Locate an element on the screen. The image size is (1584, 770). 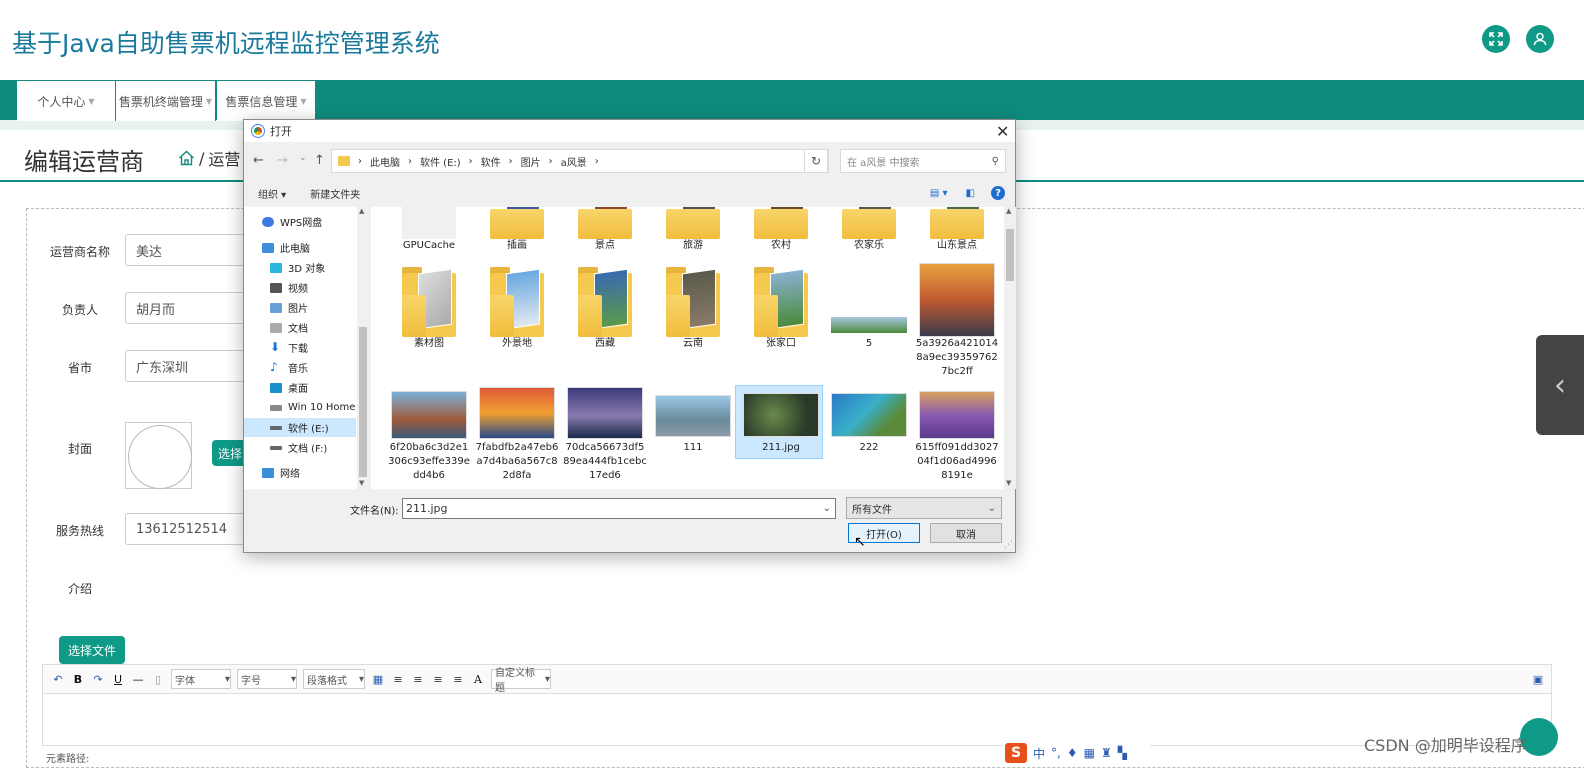
home-icon is located at coordinates (186, 158).